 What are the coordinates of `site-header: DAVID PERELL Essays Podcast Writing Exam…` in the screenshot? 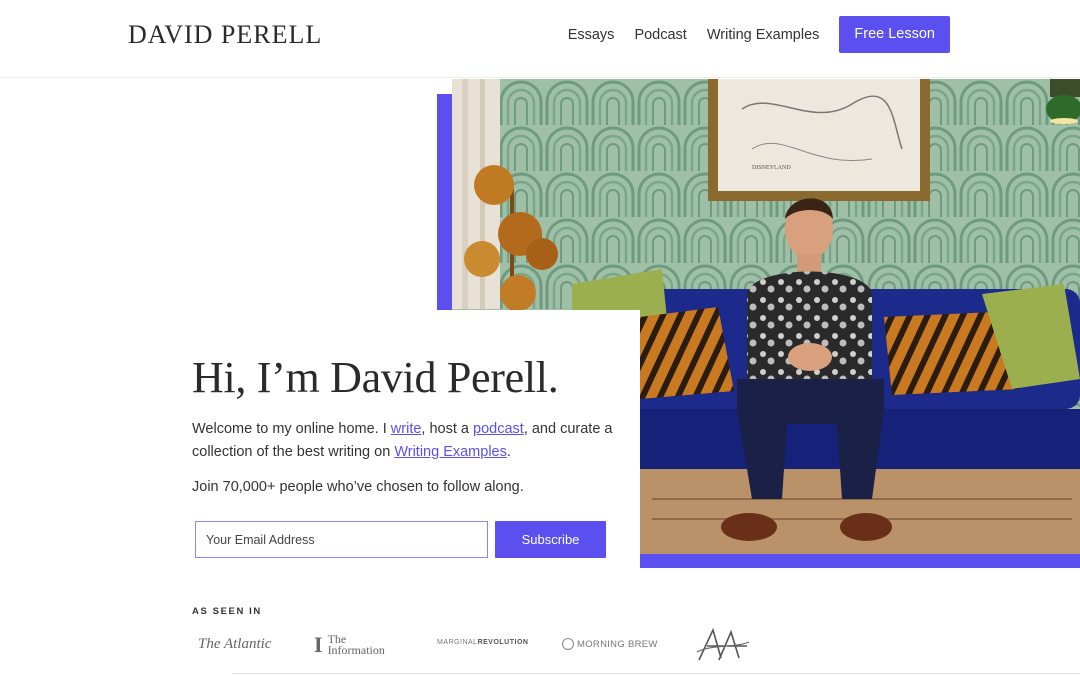 It's located at (540, 39).